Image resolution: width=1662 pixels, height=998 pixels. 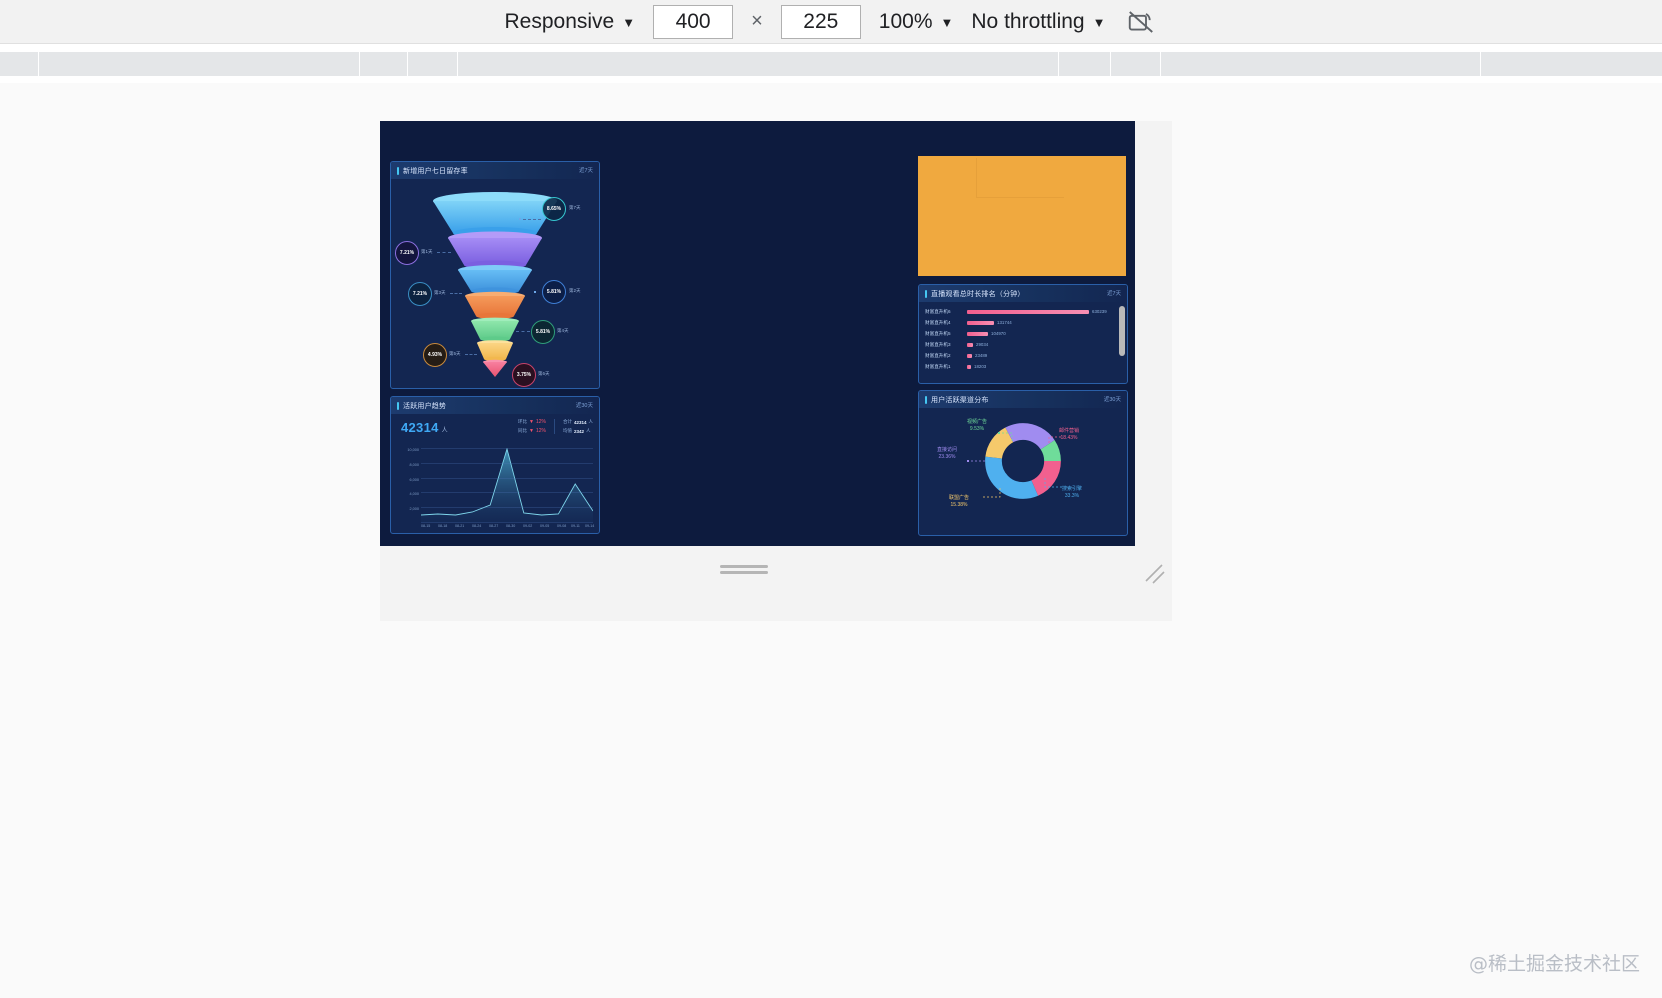 I want to click on panel-title: 用户活跃渠道分布, so click(x=960, y=400).